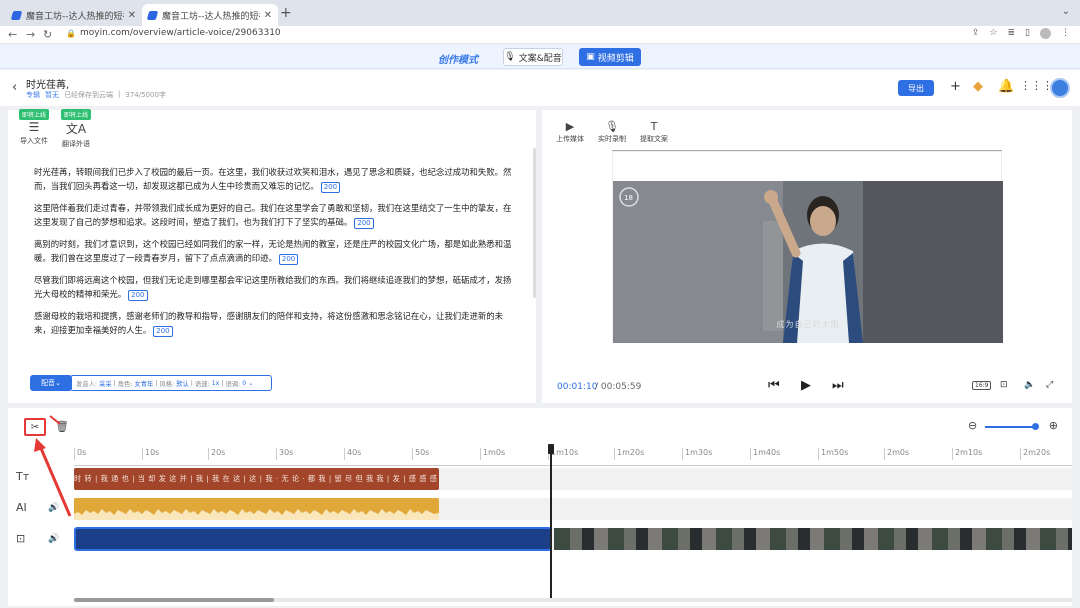 The height and width of the screenshot is (608, 1080). What do you see at coordinates (1027, 33) in the screenshot?
I see `sidebar-icon: ▯` at bounding box center [1027, 33].